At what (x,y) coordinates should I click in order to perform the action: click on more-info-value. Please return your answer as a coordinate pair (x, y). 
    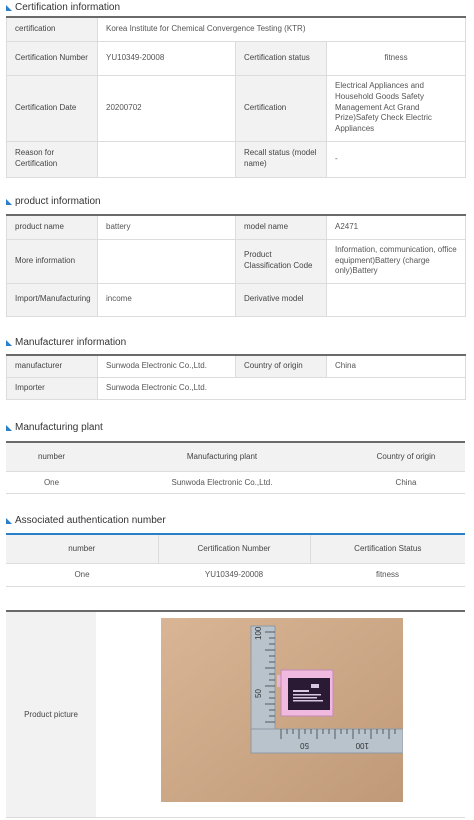
    Looking at the image, I should click on (166, 261).